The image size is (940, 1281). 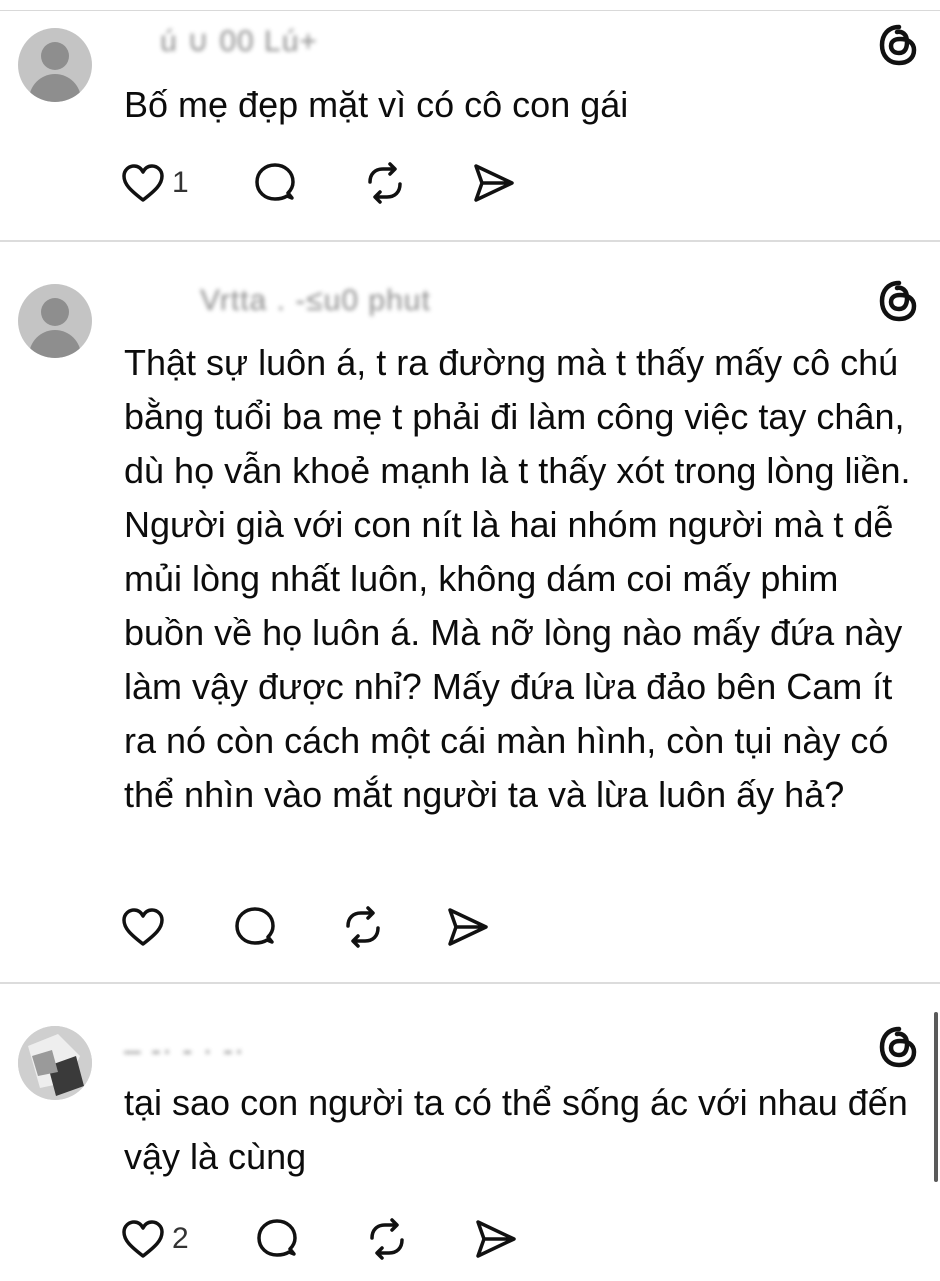 What do you see at coordinates (184, 1050) in the screenshot?
I see `comment-meta: – -· - · -·` at bounding box center [184, 1050].